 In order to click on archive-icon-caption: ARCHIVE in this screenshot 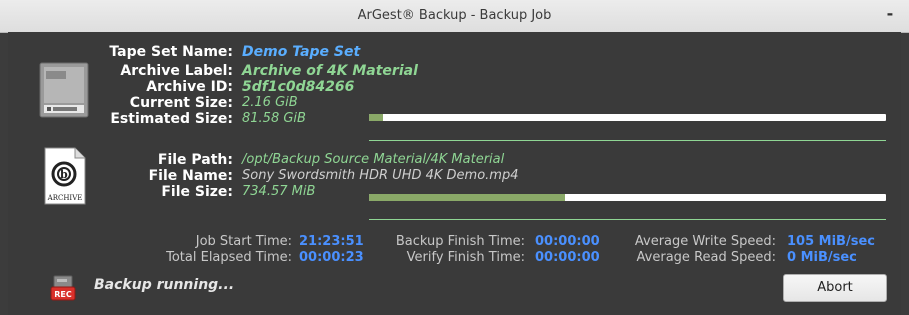, I will do `click(65, 198)`.